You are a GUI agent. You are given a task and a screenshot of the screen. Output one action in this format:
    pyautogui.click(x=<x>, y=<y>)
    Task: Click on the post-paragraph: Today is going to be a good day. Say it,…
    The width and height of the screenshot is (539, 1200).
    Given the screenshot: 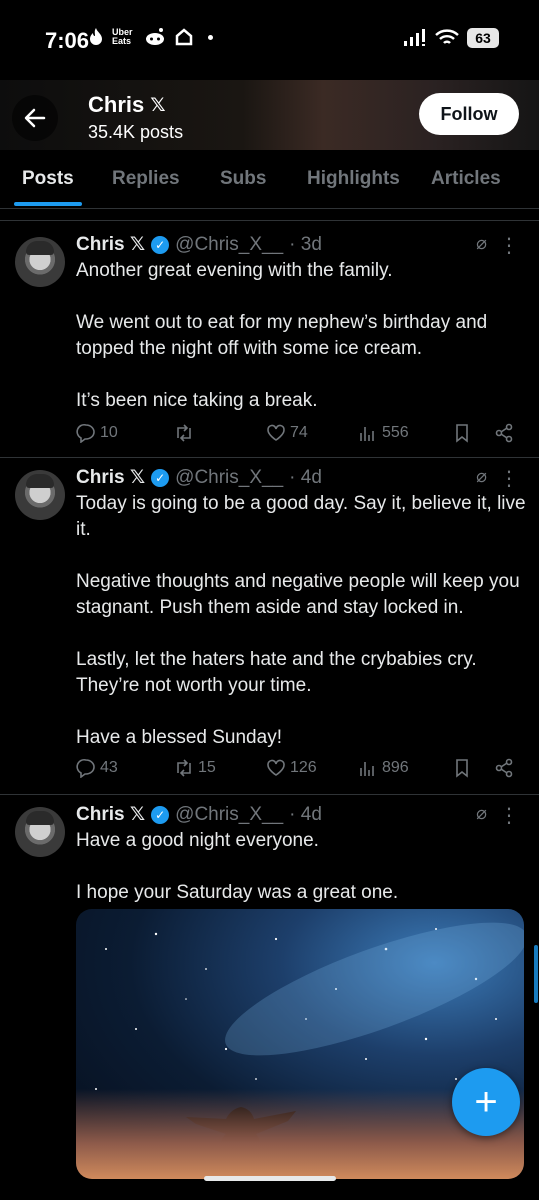 What is the action you would take?
    pyautogui.click(x=301, y=516)
    